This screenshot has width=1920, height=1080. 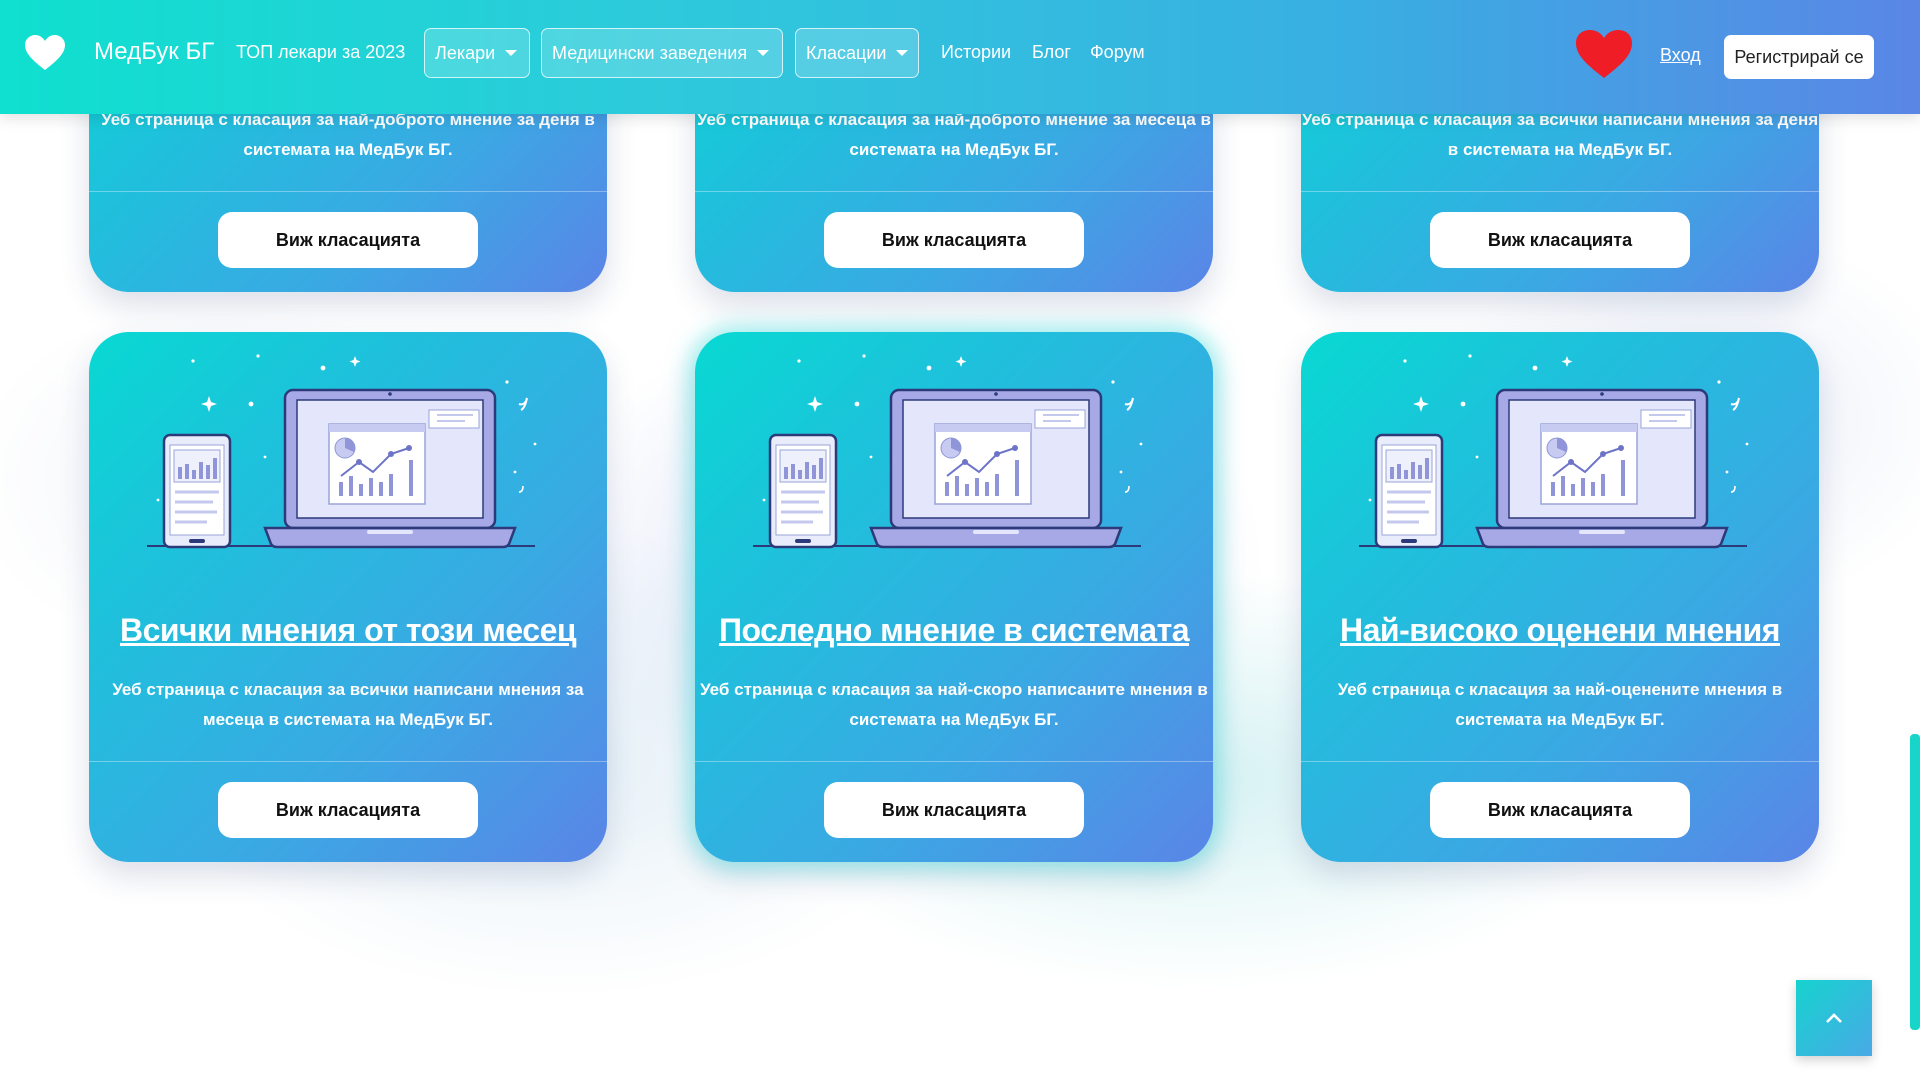 I want to click on card-title-link: Най-високо оценени мнения, so click(x=1560, y=630).